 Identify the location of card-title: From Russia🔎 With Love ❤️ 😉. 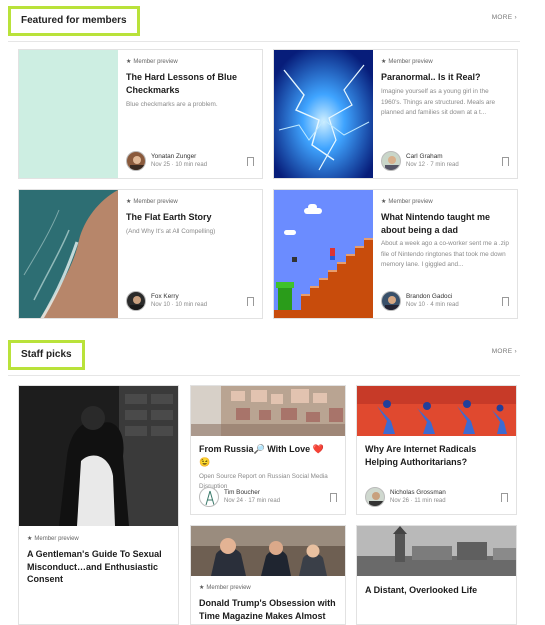
(268, 455).